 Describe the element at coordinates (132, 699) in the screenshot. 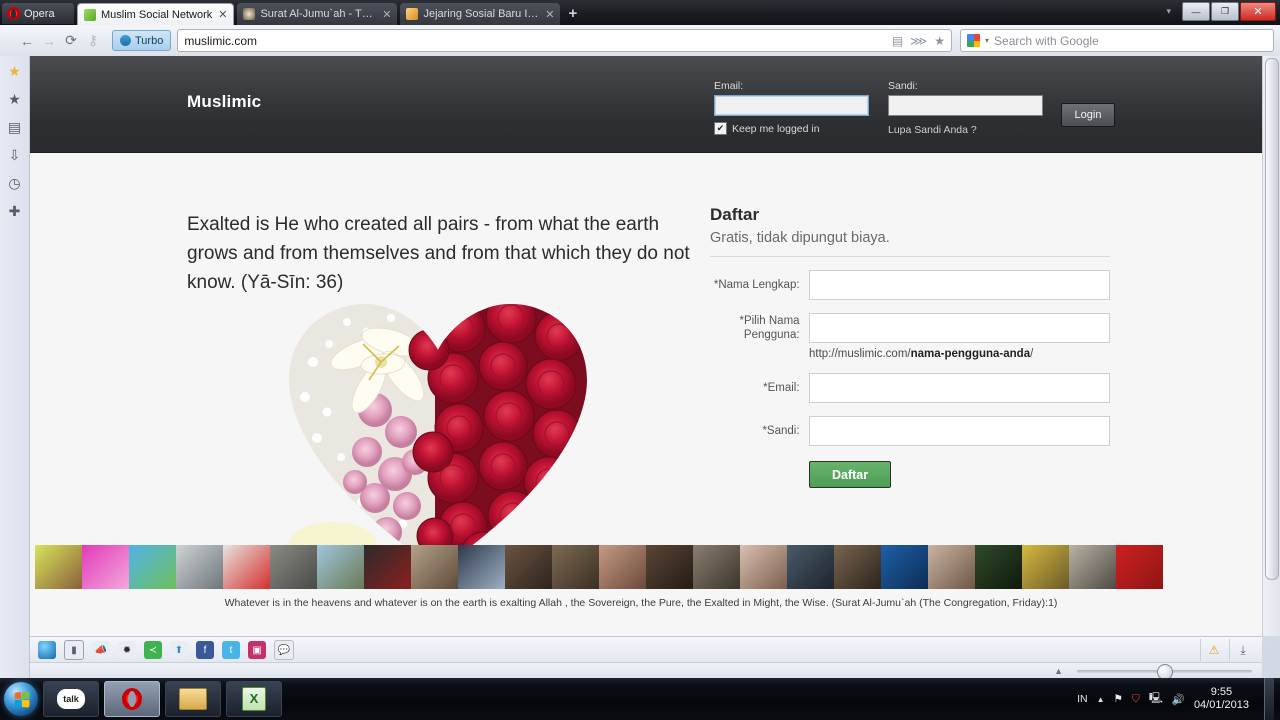

I see `taskbar-opera` at that location.